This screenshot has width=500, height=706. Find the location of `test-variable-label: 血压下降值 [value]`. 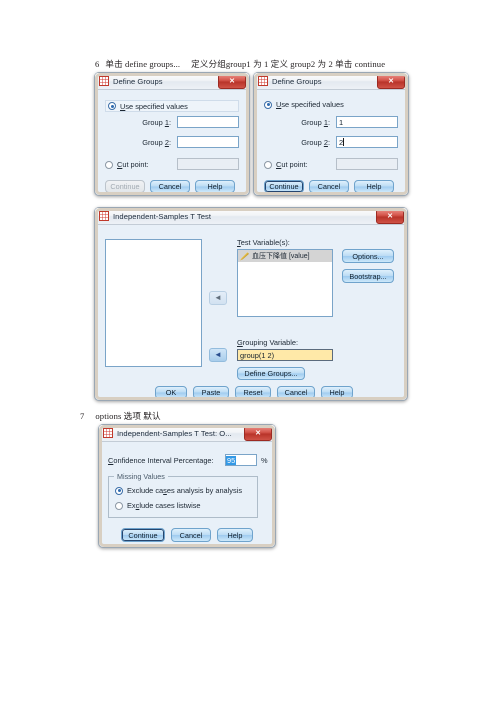

test-variable-label: 血压下降值 [value] is located at coordinates (281, 256).